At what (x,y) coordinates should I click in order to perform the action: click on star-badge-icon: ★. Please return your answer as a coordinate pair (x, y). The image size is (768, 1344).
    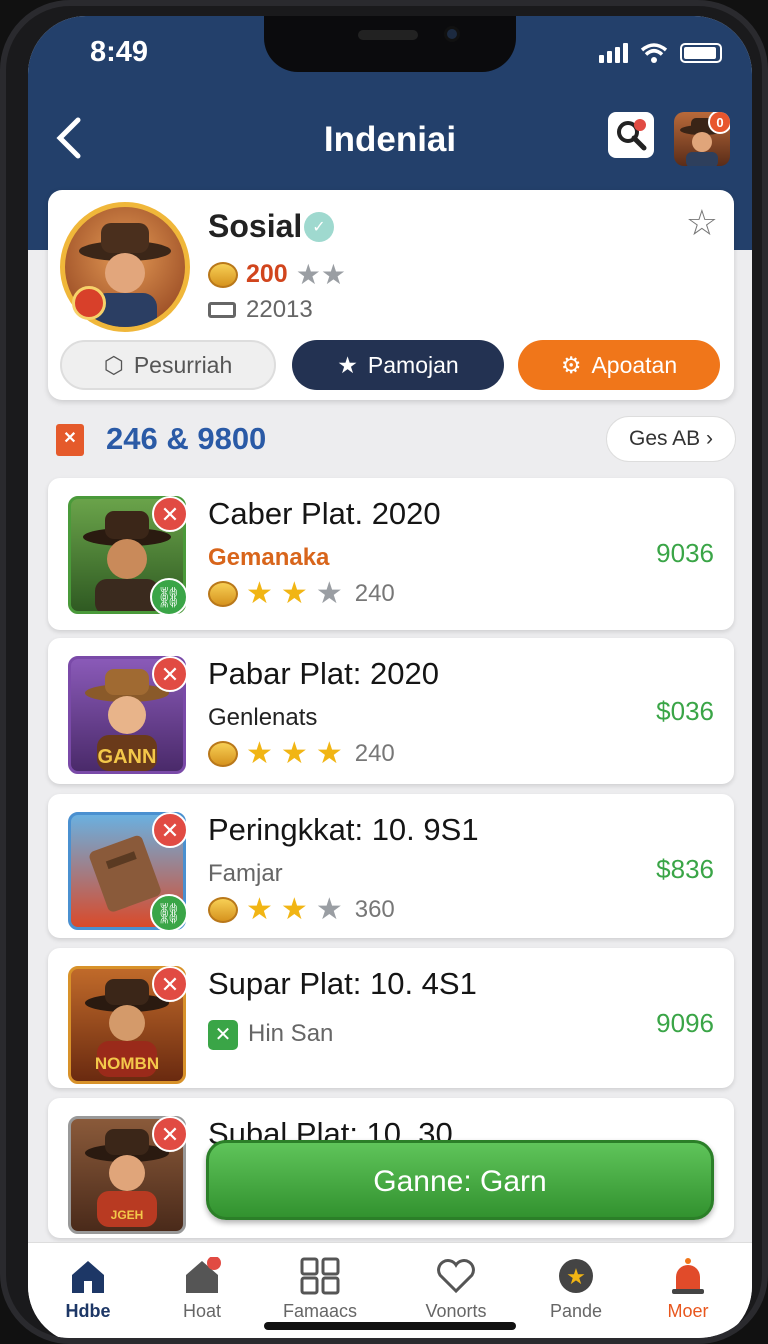
    Looking at the image, I should click on (576, 1276).